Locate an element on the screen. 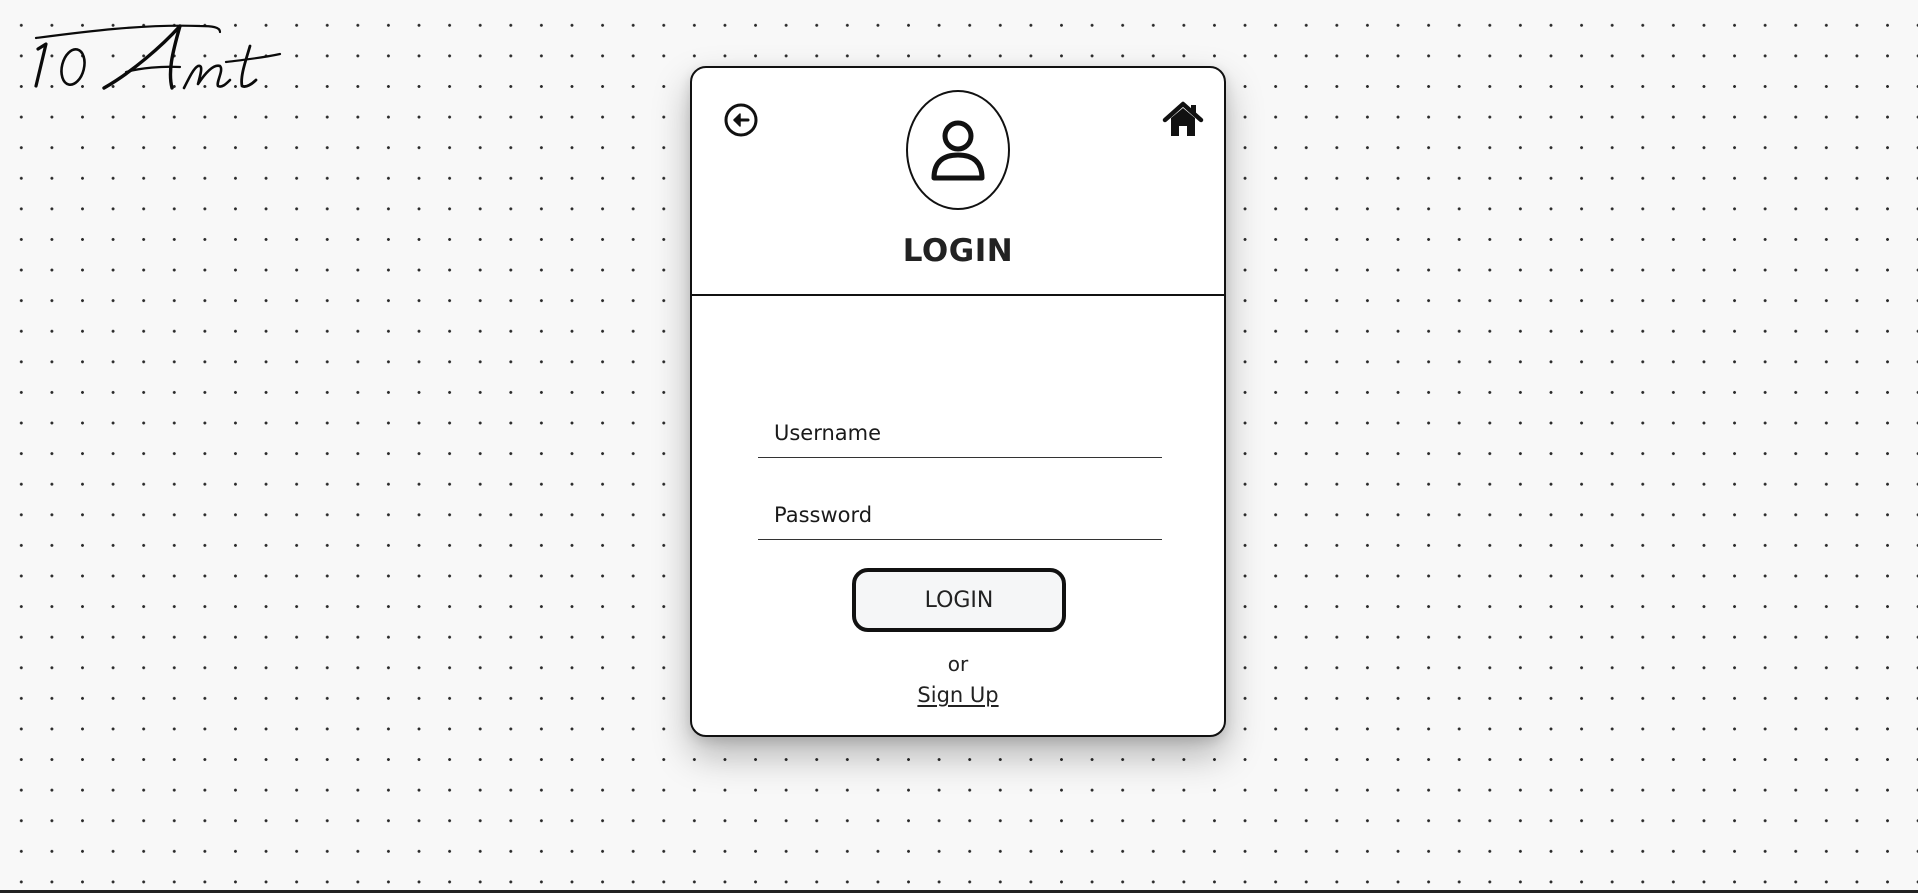  brand-logo is located at coordinates (158, 57).